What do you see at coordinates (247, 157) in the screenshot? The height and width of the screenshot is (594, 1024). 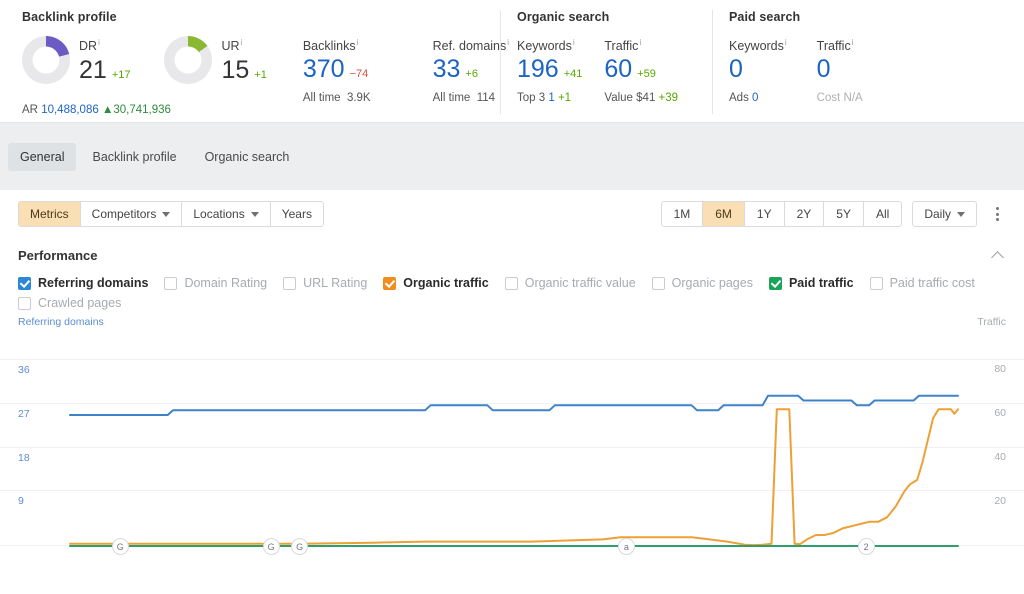 I see `tab-organic-search: Organic search` at bounding box center [247, 157].